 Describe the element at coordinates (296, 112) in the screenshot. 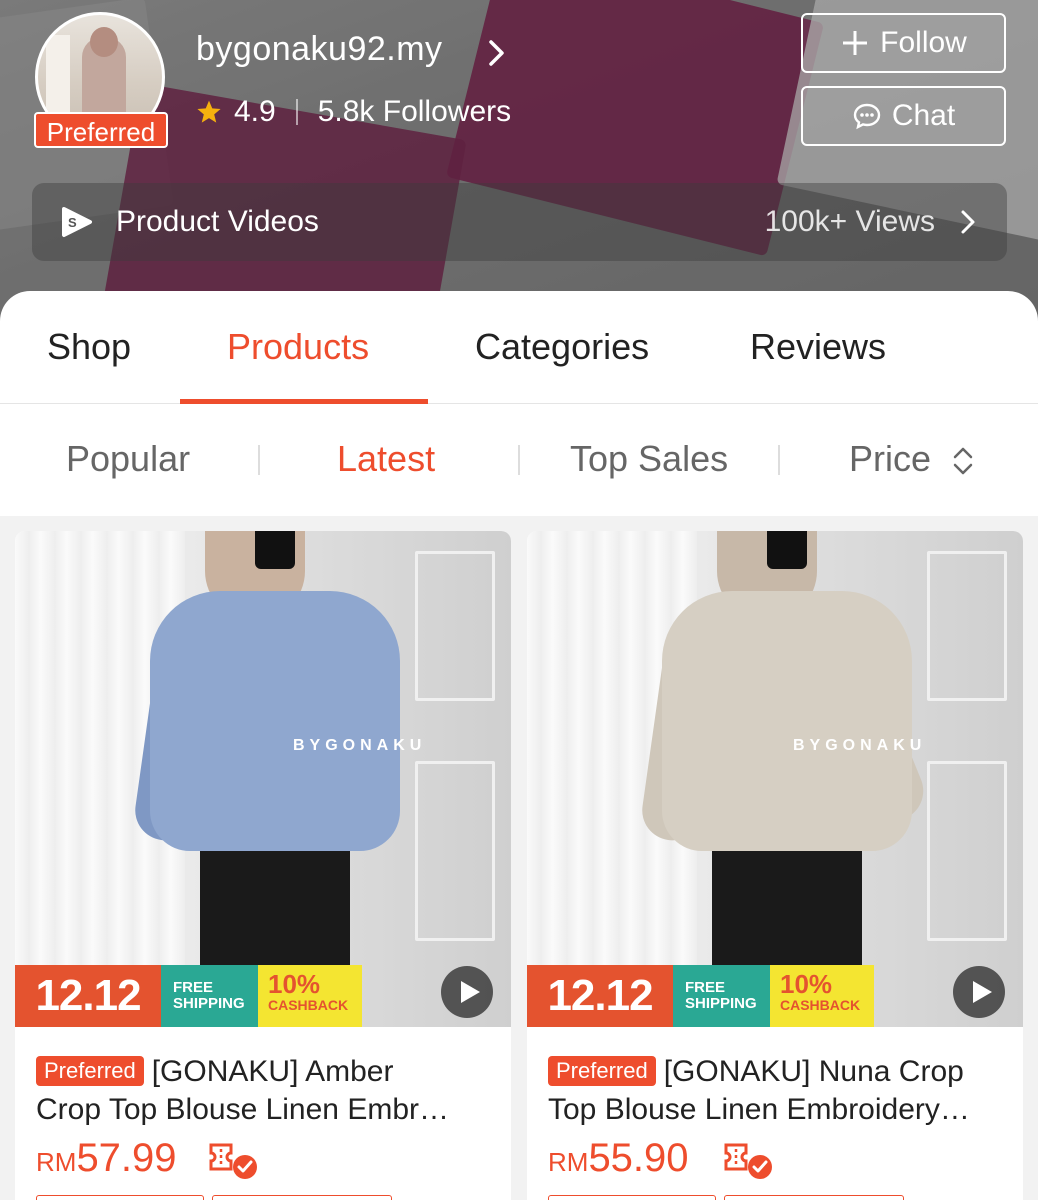

I see `stat-divider` at that location.